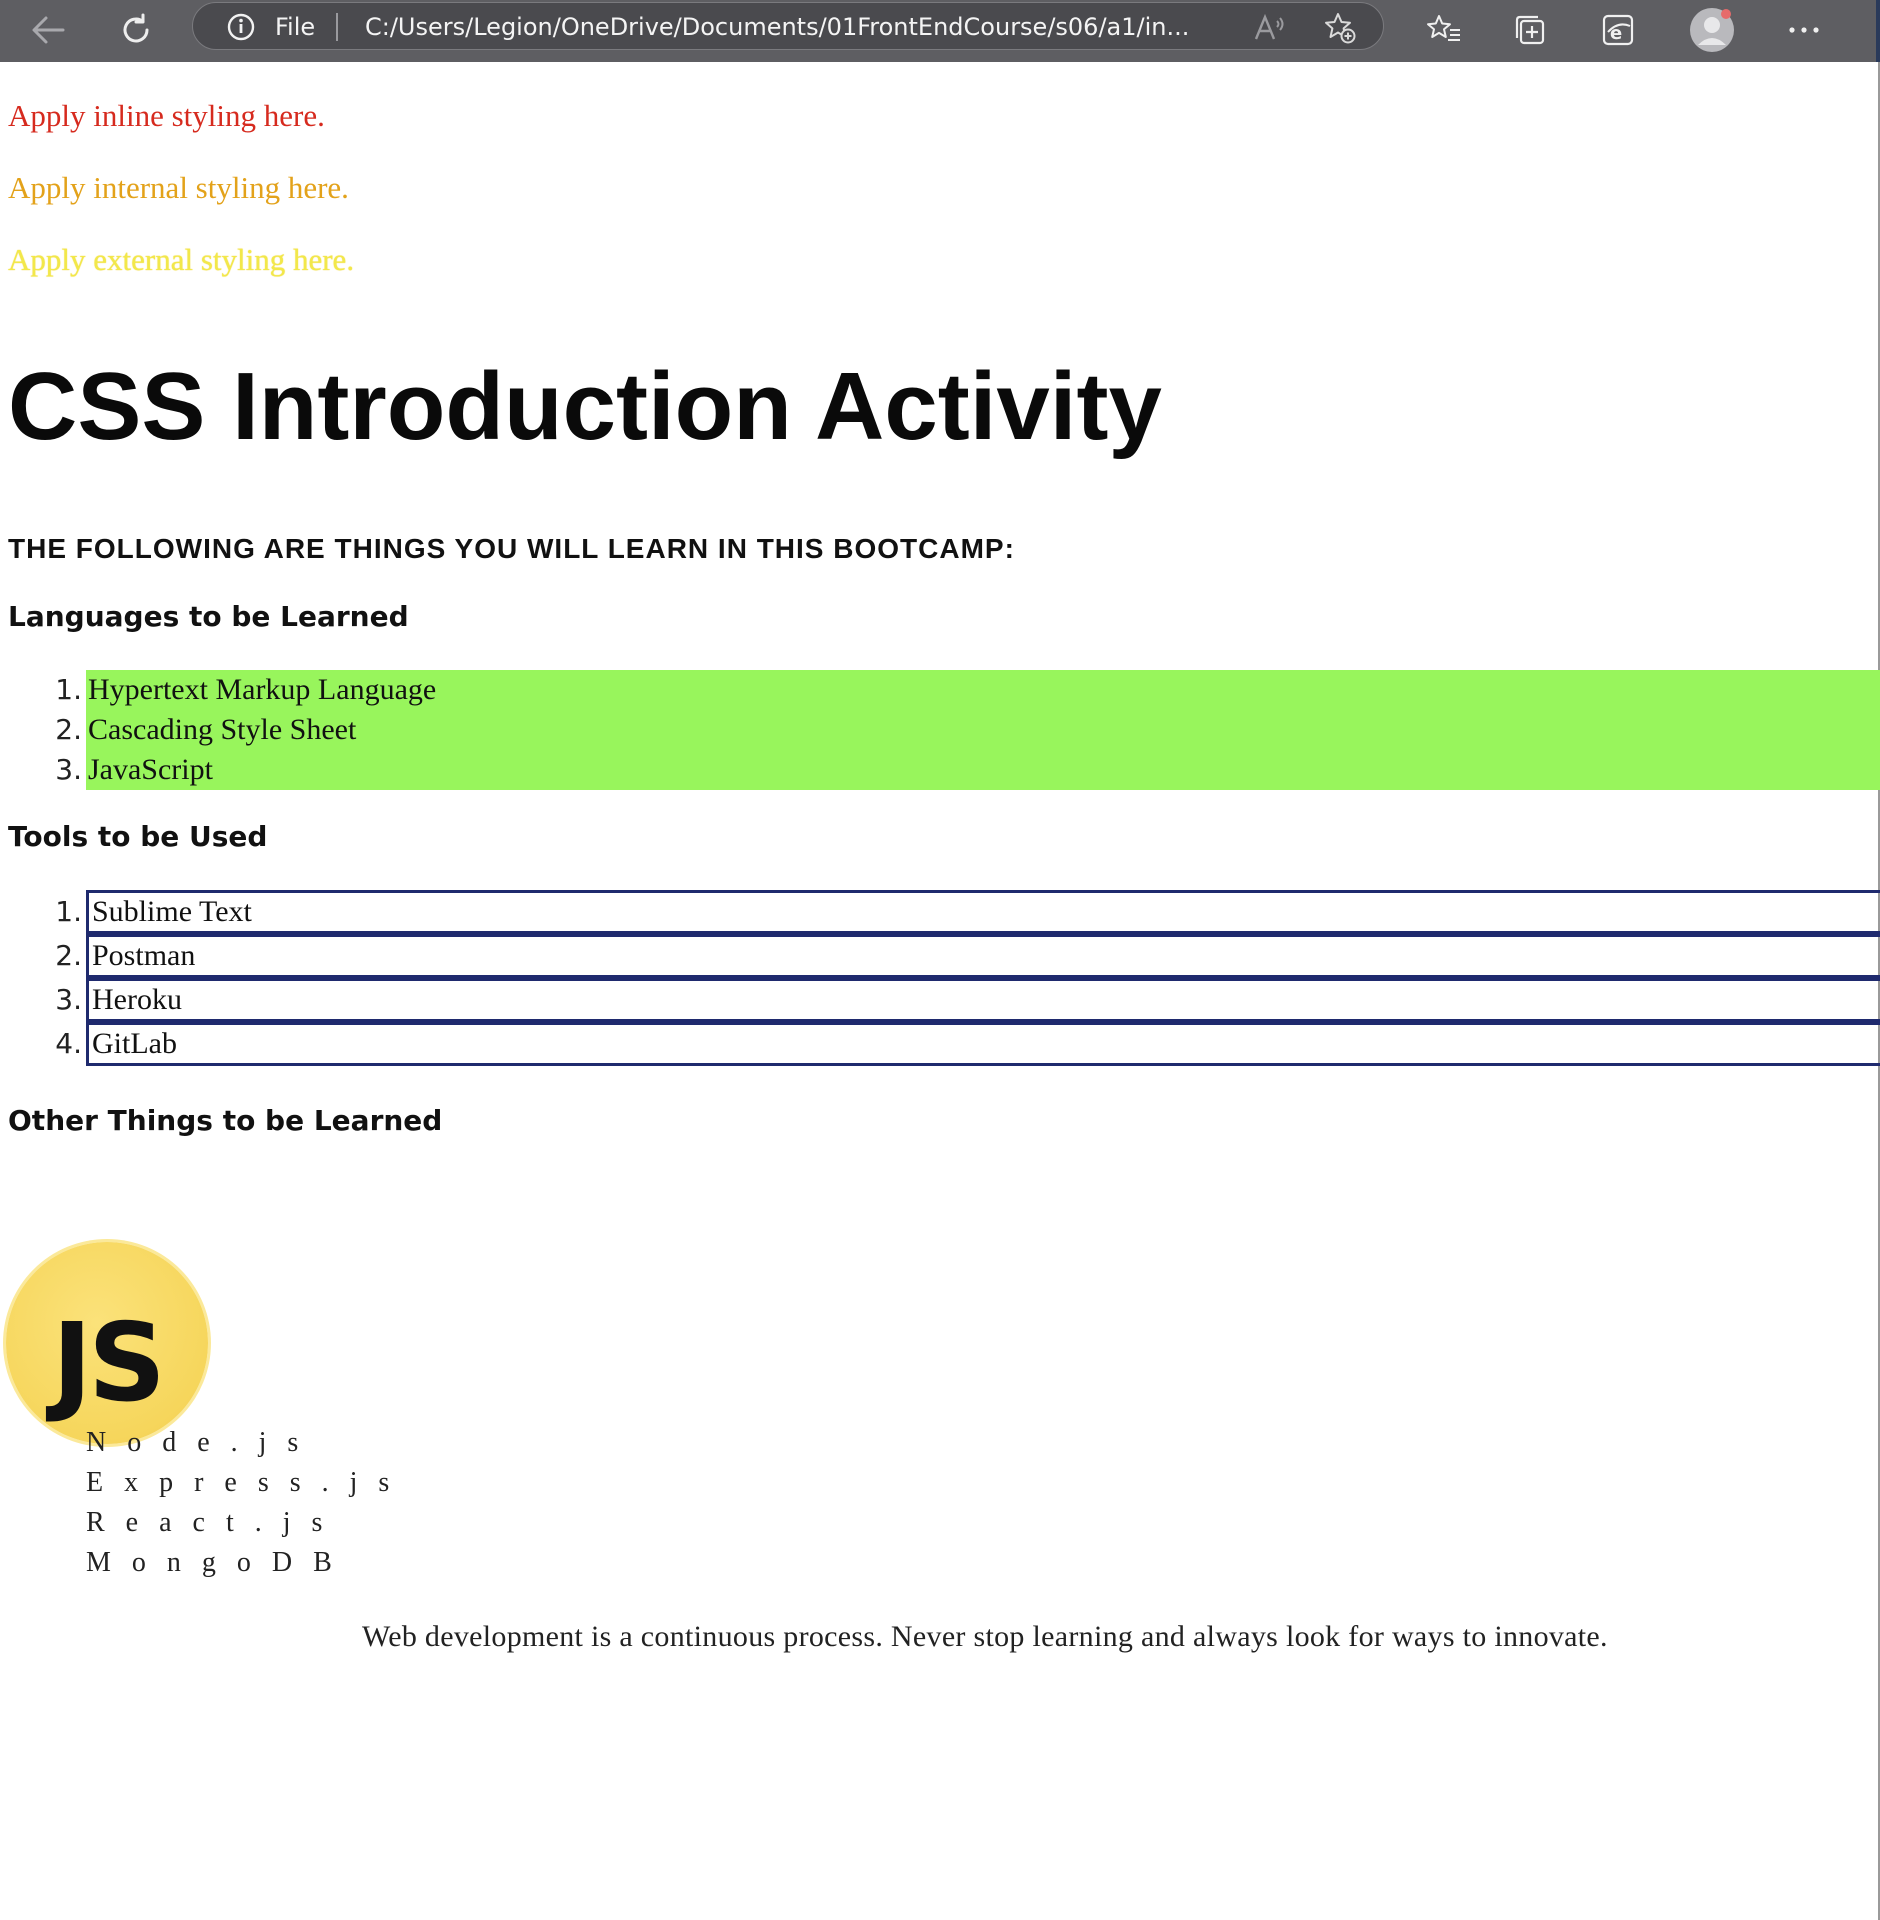 Image resolution: width=1880 pixels, height=1920 pixels. I want to click on arrow-left-icon, so click(48, 30).